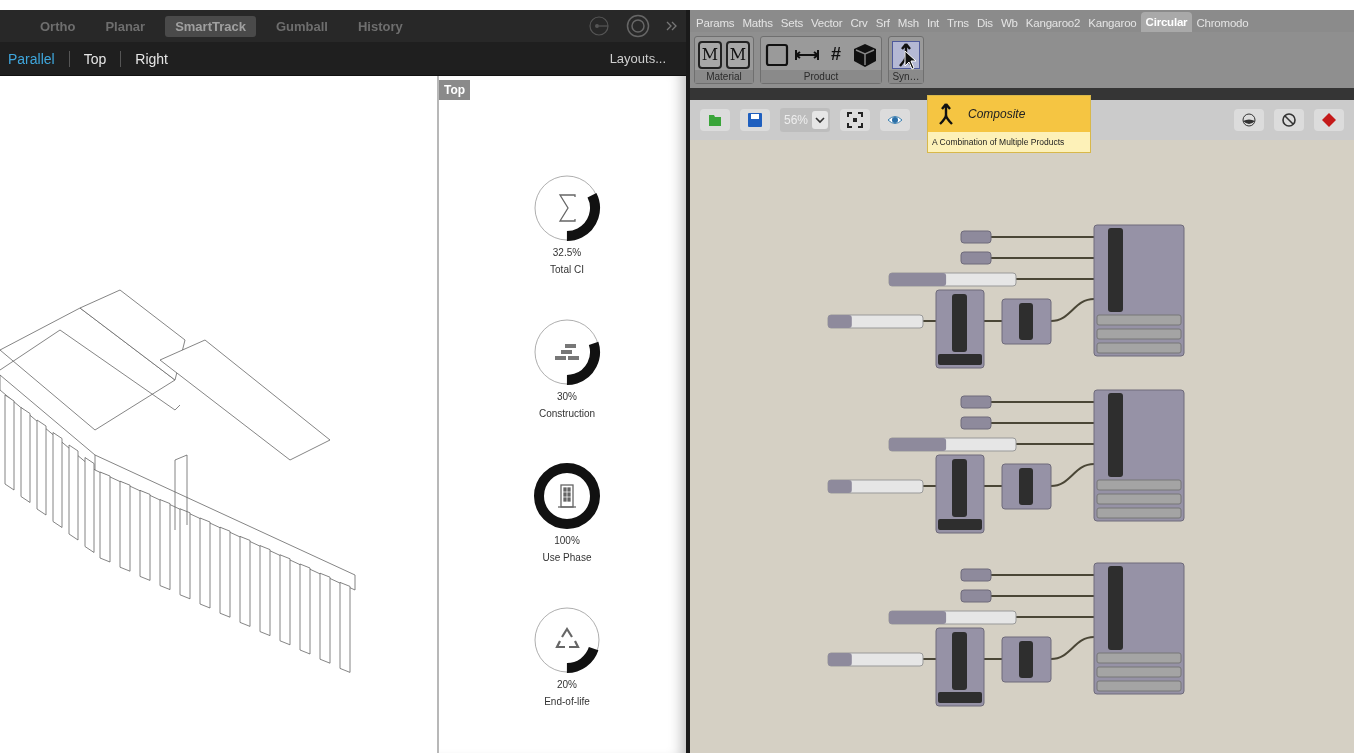 Image resolution: width=1354 pixels, height=753 pixels. What do you see at coordinates (715, 120) in the screenshot?
I see `folder-icon` at bounding box center [715, 120].